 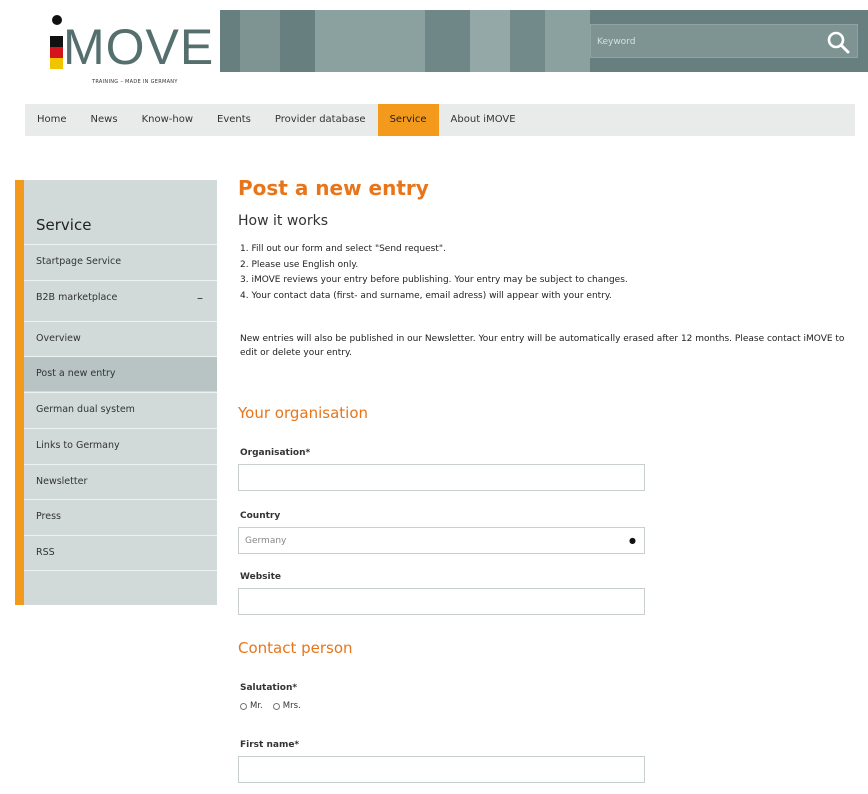 What do you see at coordinates (77, 297) in the screenshot?
I see `sidebar-item-label: B2B marketplace` at bounding box center [77, 297].